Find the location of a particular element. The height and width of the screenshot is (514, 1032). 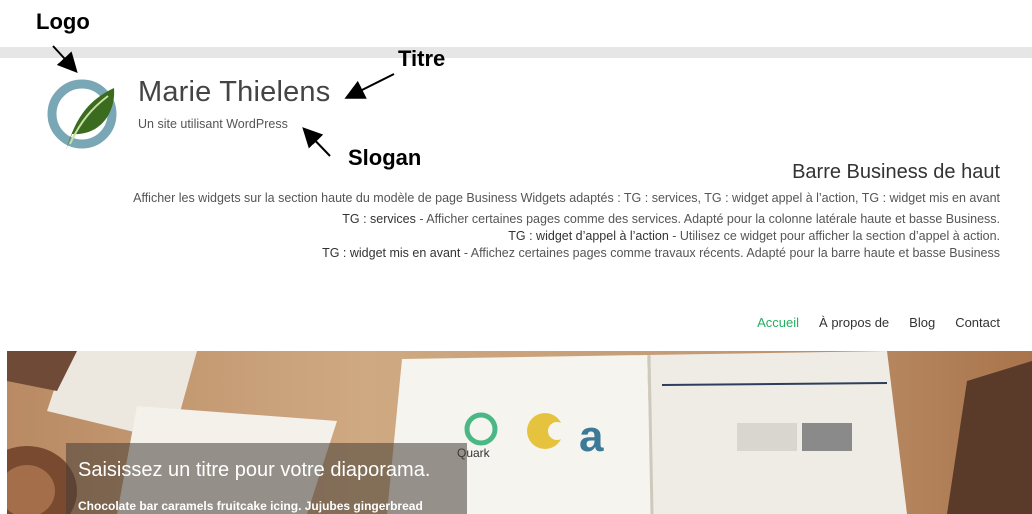

site-tagline: Un site utilisant WordPress is located at coordinates (213, 124).